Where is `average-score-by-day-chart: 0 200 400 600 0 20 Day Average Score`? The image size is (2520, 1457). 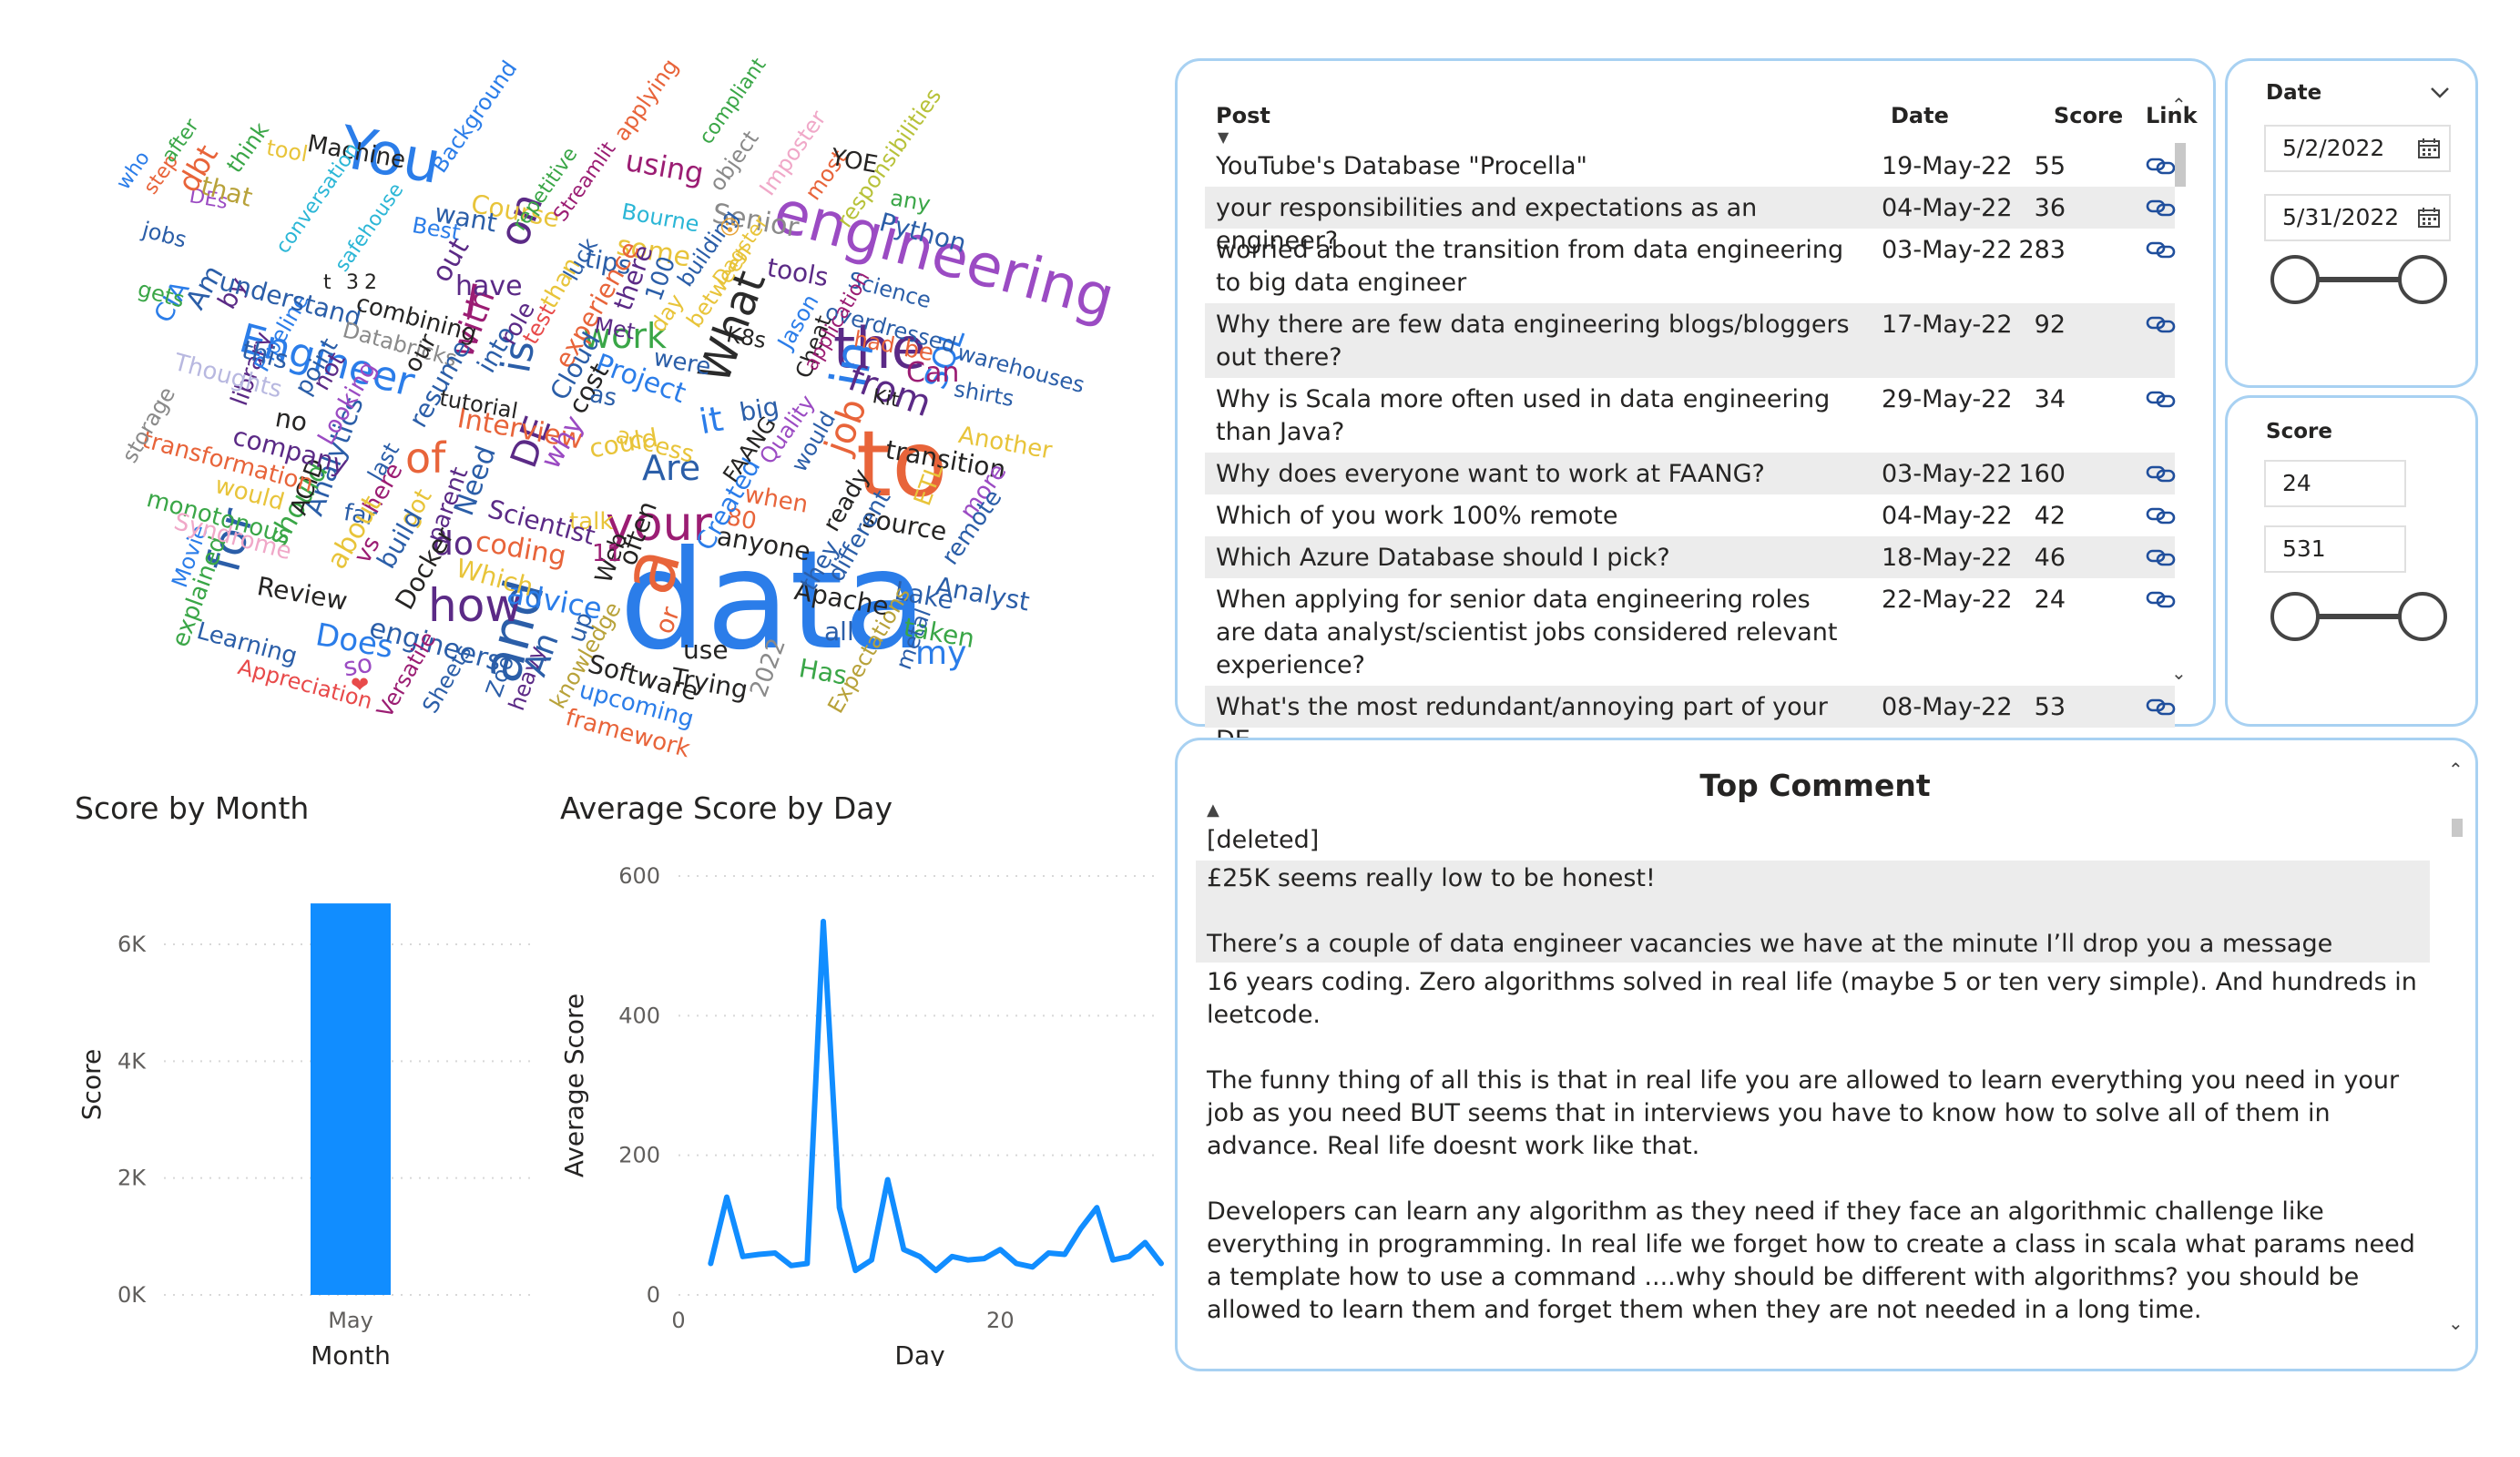 average-score-by-day-chart: 0 200 400 600 0 20 Day Average Score is located at coordinates (861, 1114).